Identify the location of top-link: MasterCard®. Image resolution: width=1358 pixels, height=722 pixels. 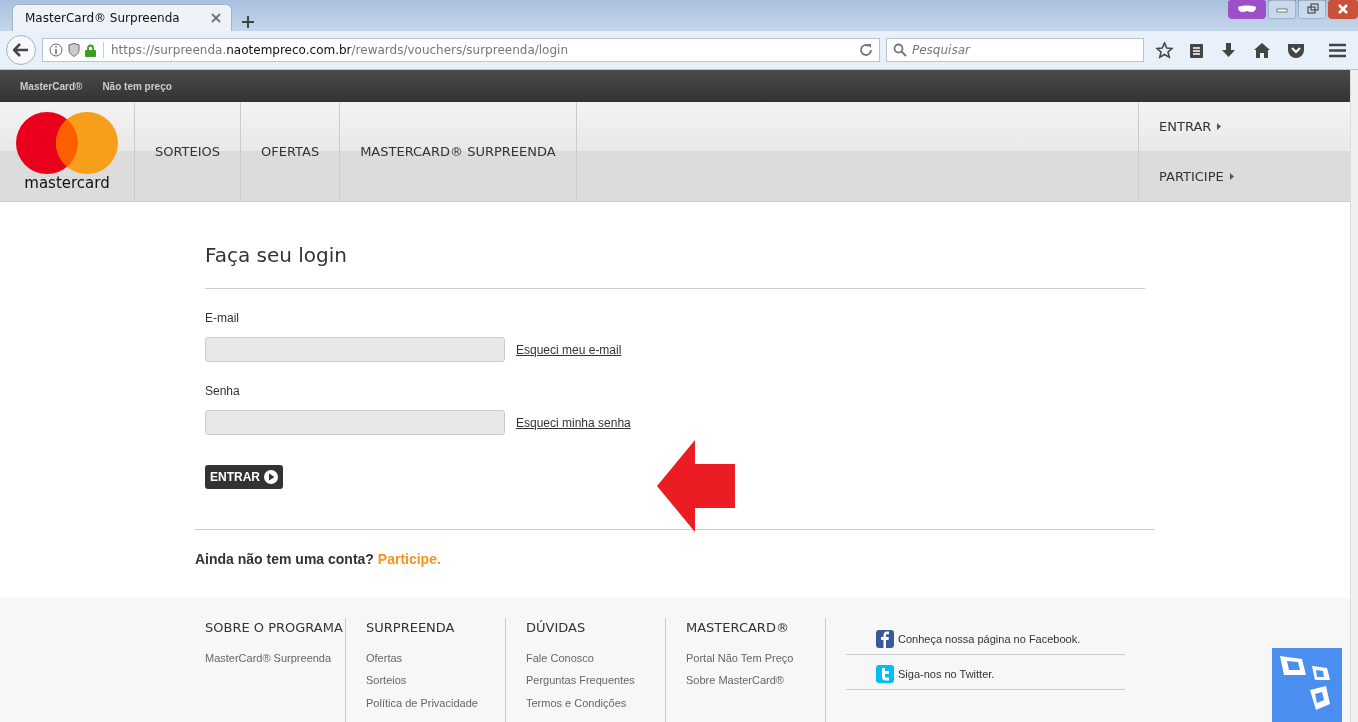
(51, 86).